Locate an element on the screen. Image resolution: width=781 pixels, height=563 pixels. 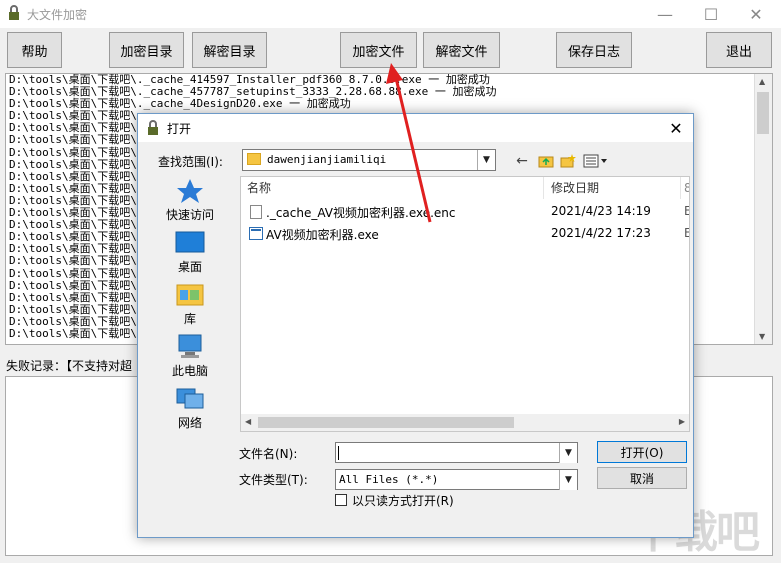
lookin-combobox: dawenjianjiamiliqi ▼ is located at coordinates (369, 160).